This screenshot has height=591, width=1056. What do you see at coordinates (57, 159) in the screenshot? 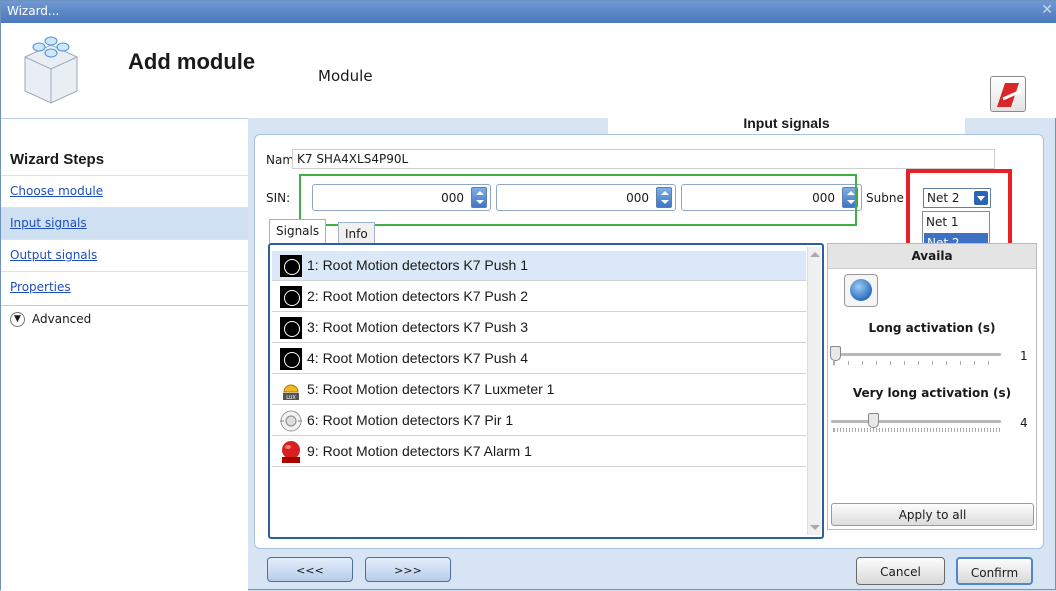
I see `wizard-steps-title: Wizard Steps` at bounding box center [57, 159].